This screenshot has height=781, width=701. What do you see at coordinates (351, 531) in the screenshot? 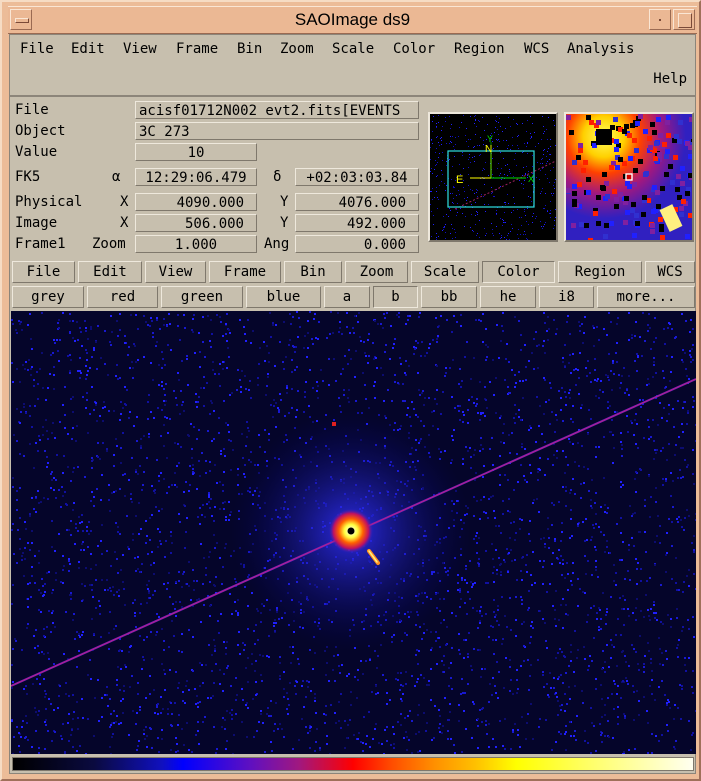
I see `pileup-hole` at bounding box center [351, 531].